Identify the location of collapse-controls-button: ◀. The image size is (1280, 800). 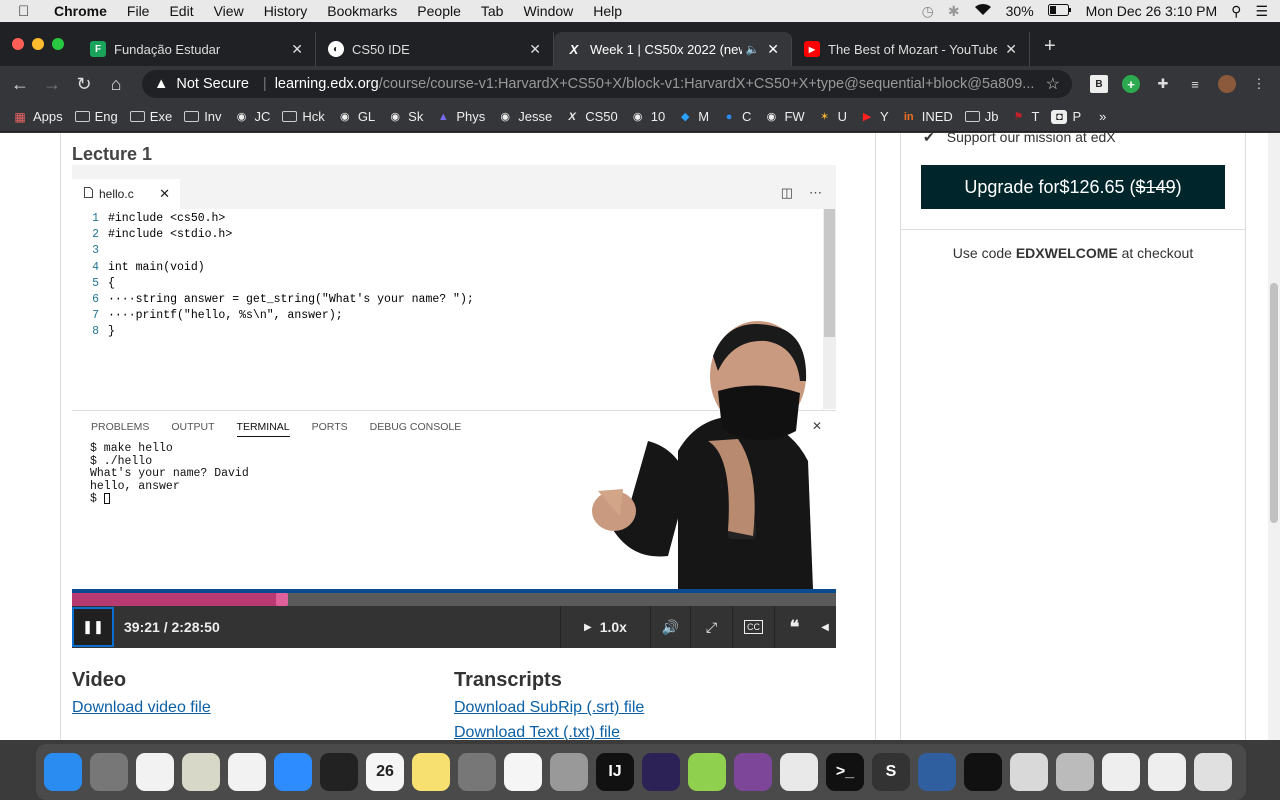
(825, 627).